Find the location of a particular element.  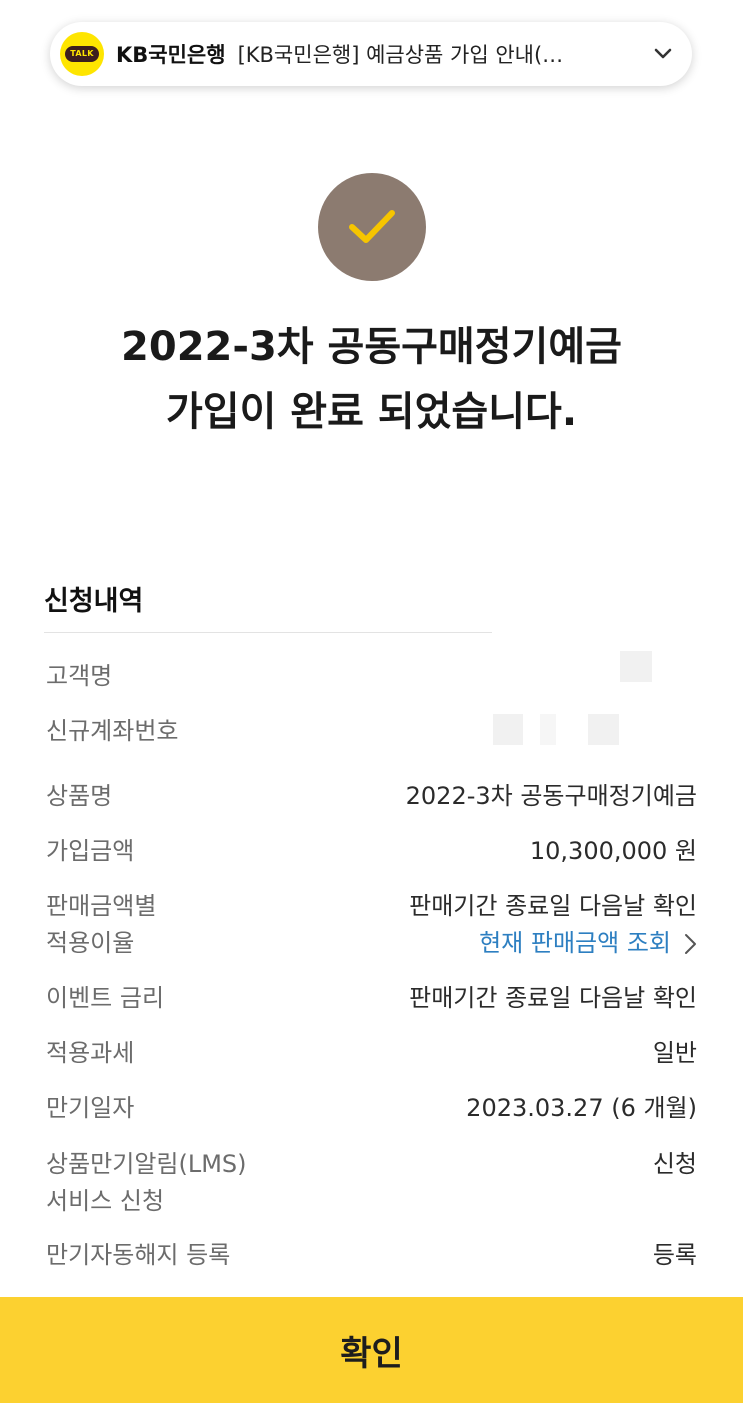

success-check-badge is located at coordinates (372, 227).